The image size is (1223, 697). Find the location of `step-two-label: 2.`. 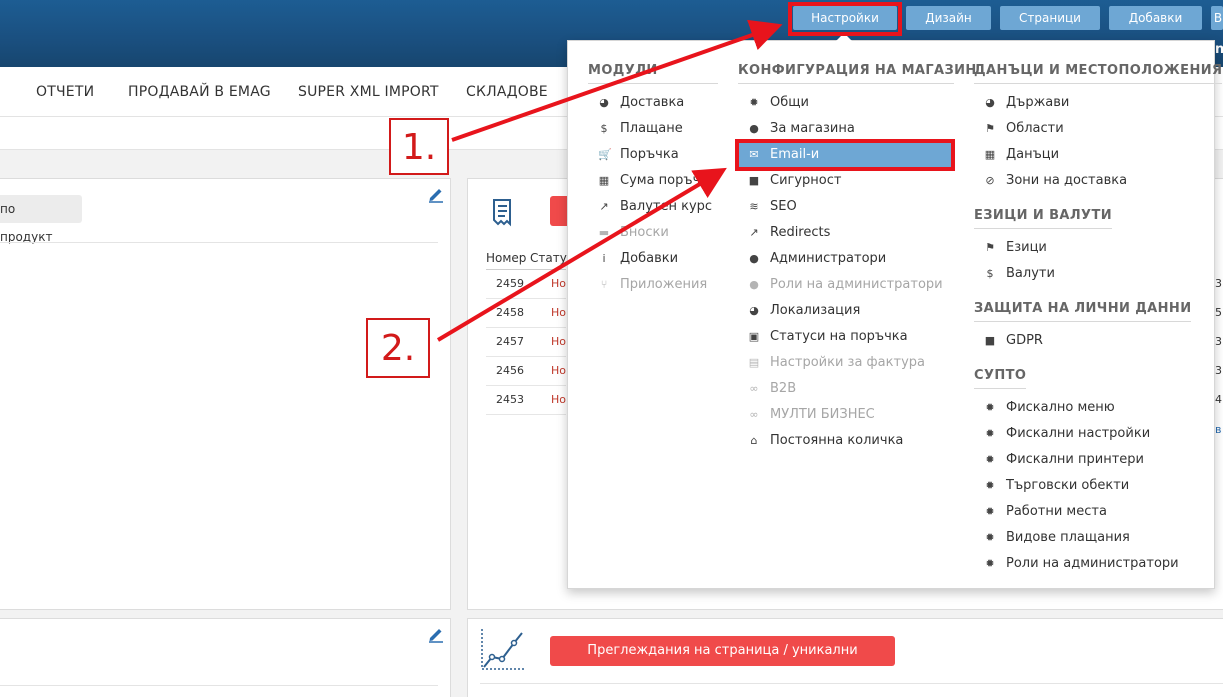

step-two-label: 2. is located at coordinates (398, 348).